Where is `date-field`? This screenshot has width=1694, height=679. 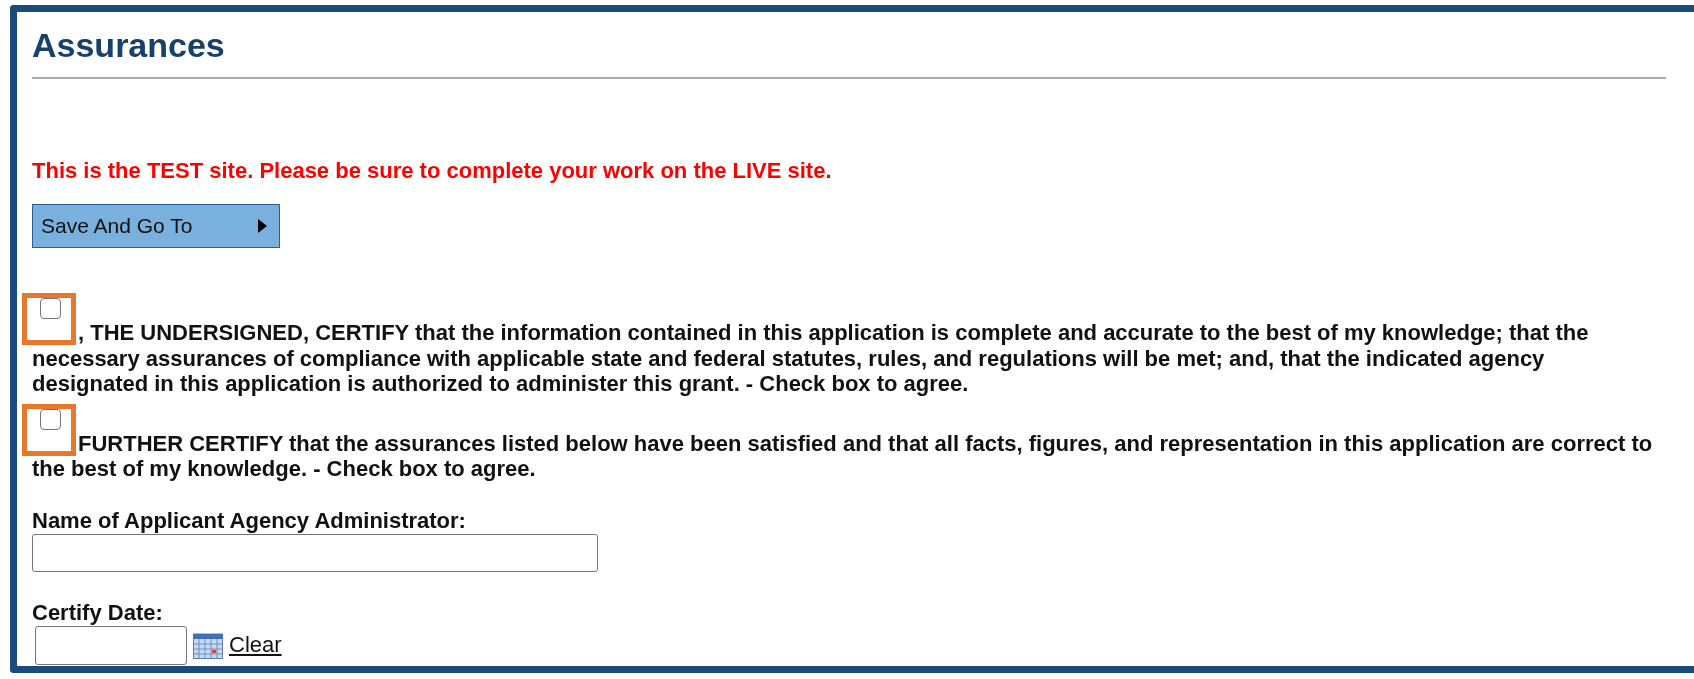 date-field is located at coordinates (111, 645).